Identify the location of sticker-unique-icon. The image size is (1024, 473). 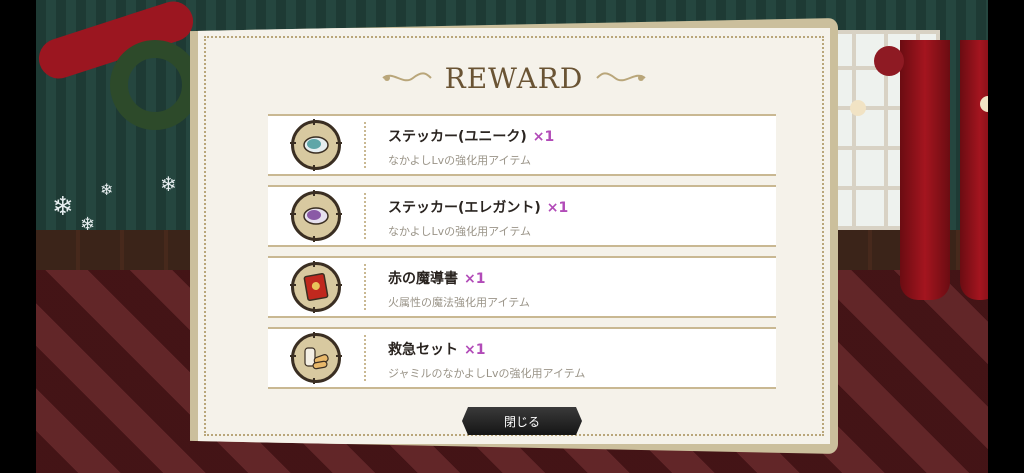
(316, 145).